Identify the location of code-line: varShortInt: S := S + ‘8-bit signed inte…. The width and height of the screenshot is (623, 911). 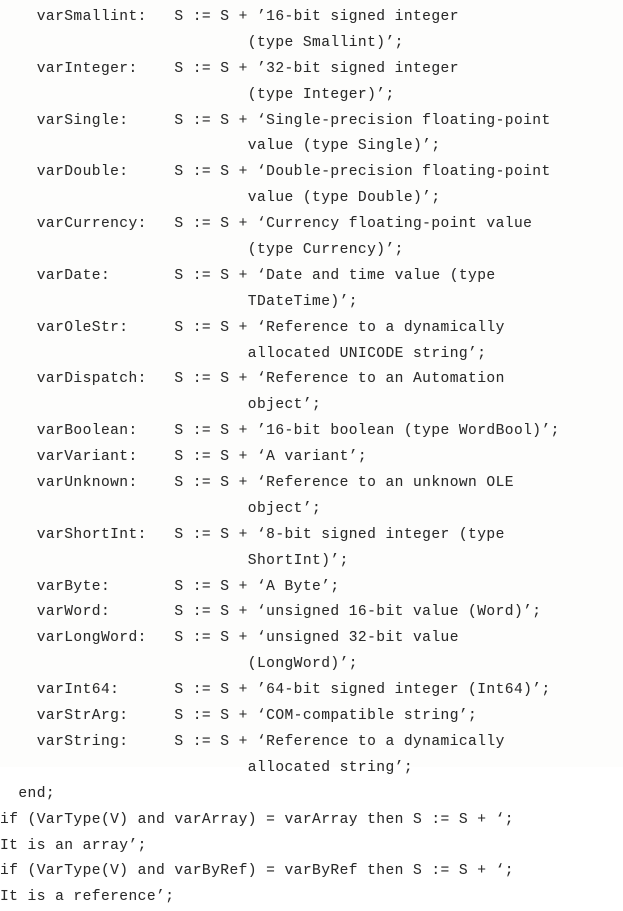
(252, 534).